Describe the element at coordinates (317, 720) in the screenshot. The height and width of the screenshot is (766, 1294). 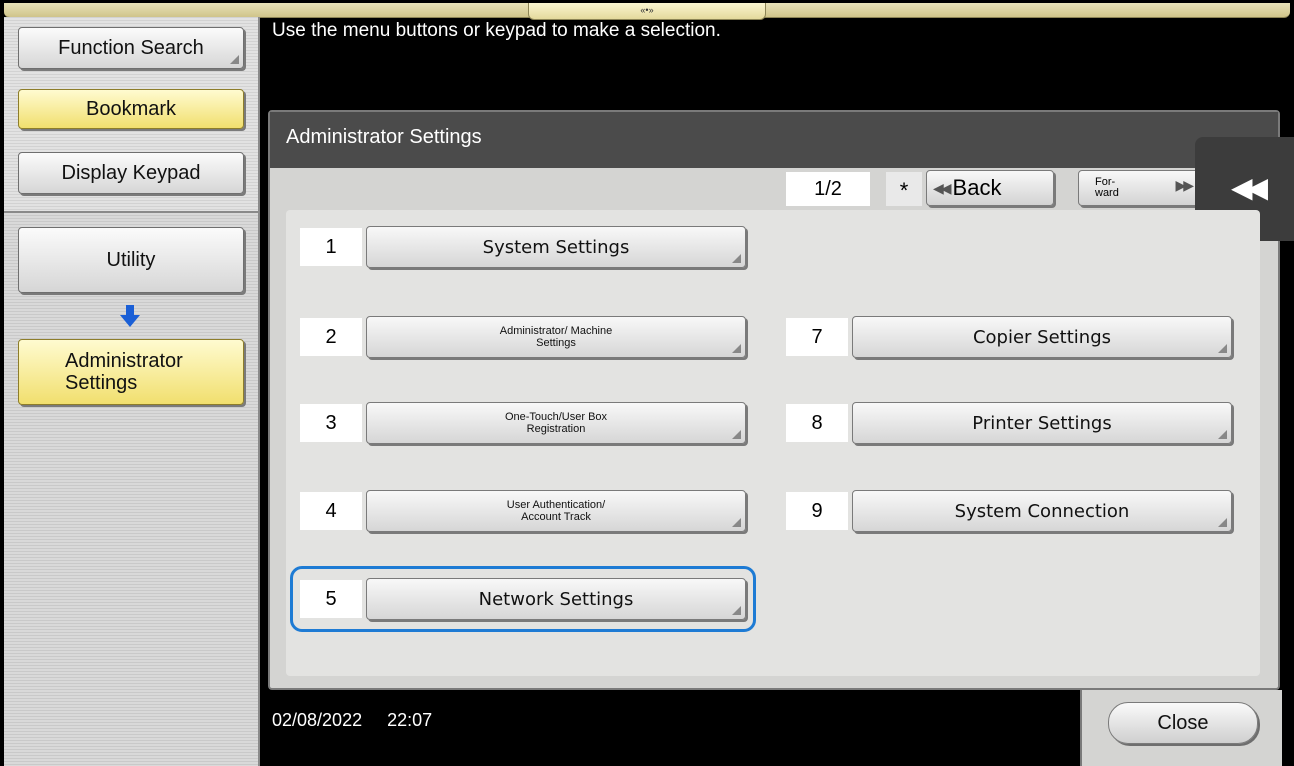
I see `date-display: 02/08/2022` at that location.